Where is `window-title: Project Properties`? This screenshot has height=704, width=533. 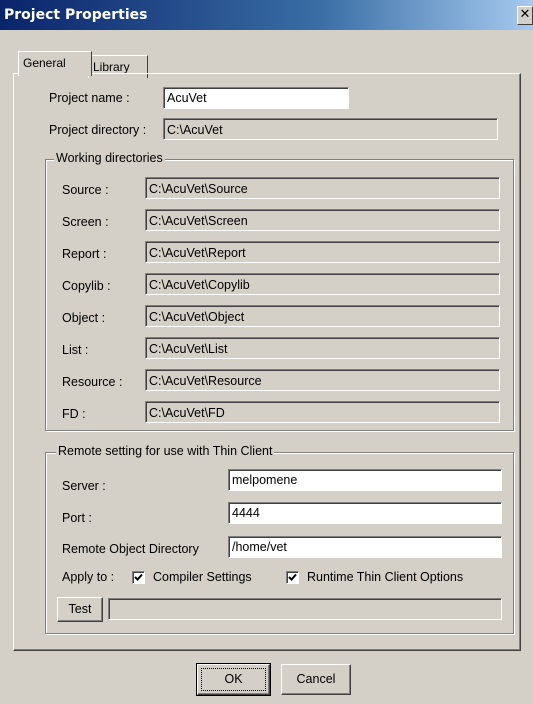
window-title: Project Properties is located at coordinates (76, 15).